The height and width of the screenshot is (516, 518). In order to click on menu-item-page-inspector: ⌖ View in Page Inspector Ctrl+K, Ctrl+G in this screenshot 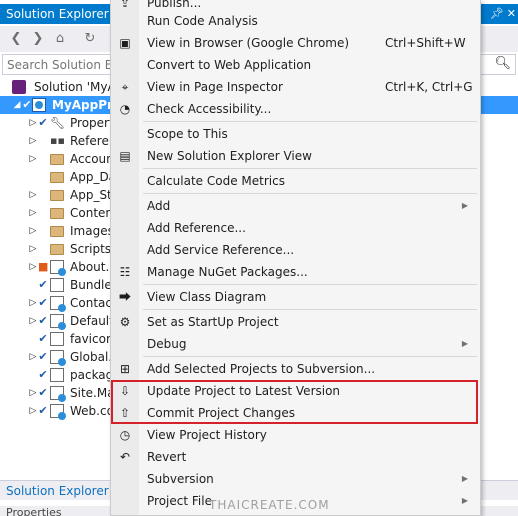, I will do `click(295, 87)`.